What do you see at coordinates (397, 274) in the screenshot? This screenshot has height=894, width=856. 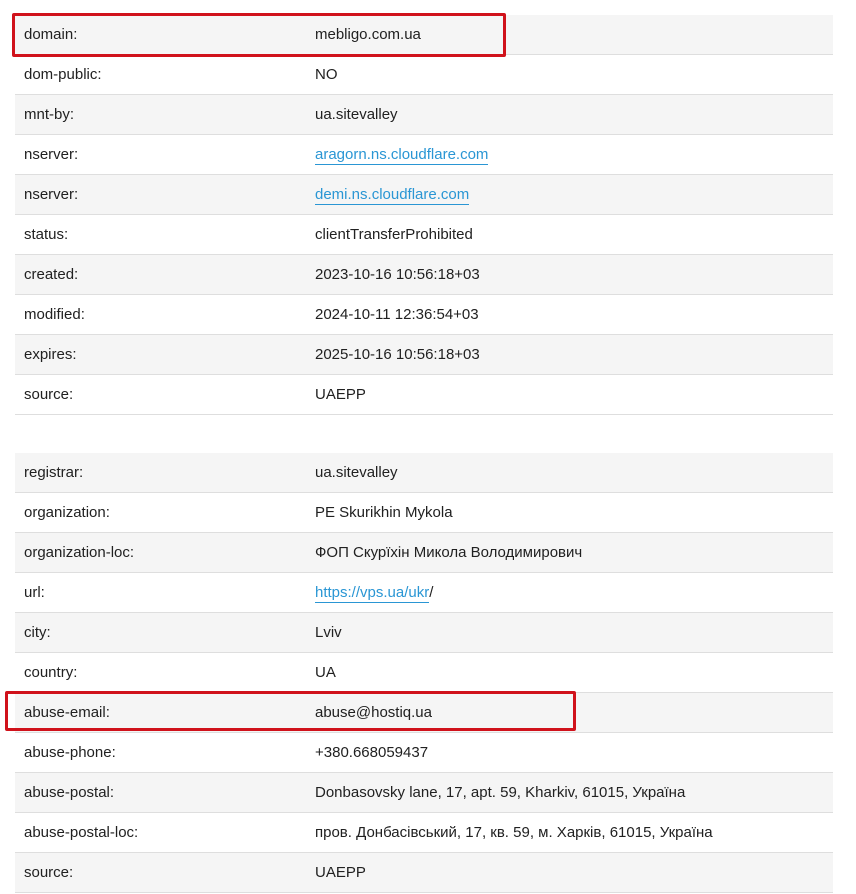 I see `field-value-created: 2023-10-16 10:56:18+03` at bounding box center [397, 274].